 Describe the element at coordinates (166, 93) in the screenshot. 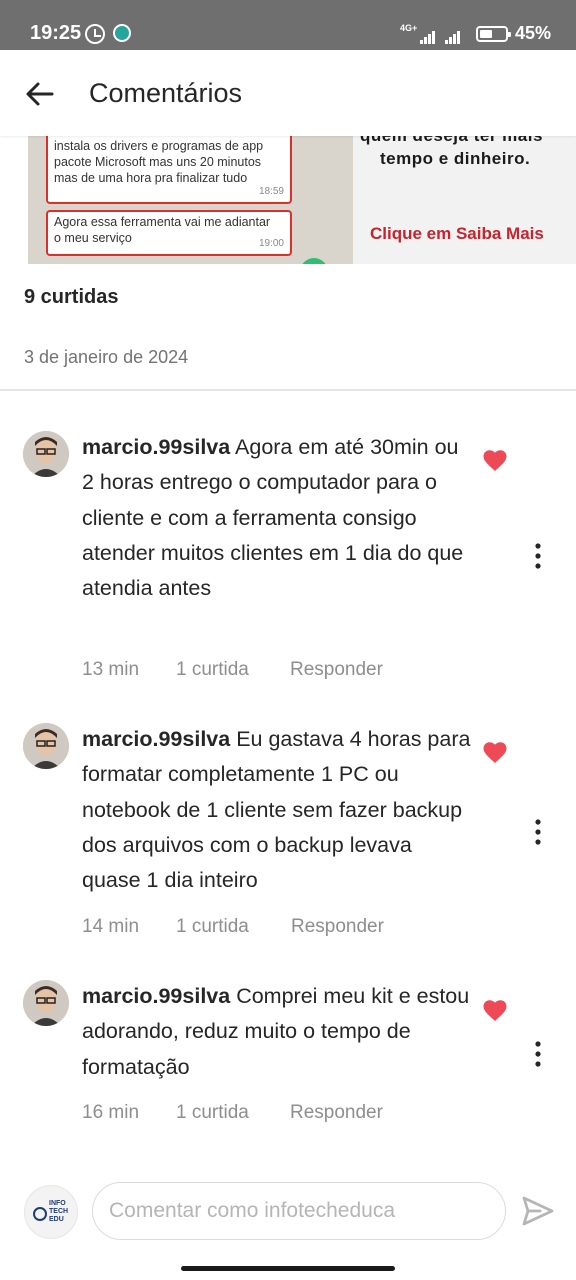

I see `page-title: Comentários` at that location.